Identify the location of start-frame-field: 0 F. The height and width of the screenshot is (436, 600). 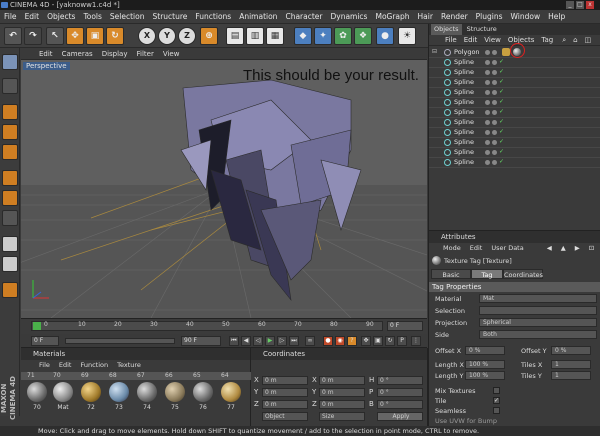
(45, 341).